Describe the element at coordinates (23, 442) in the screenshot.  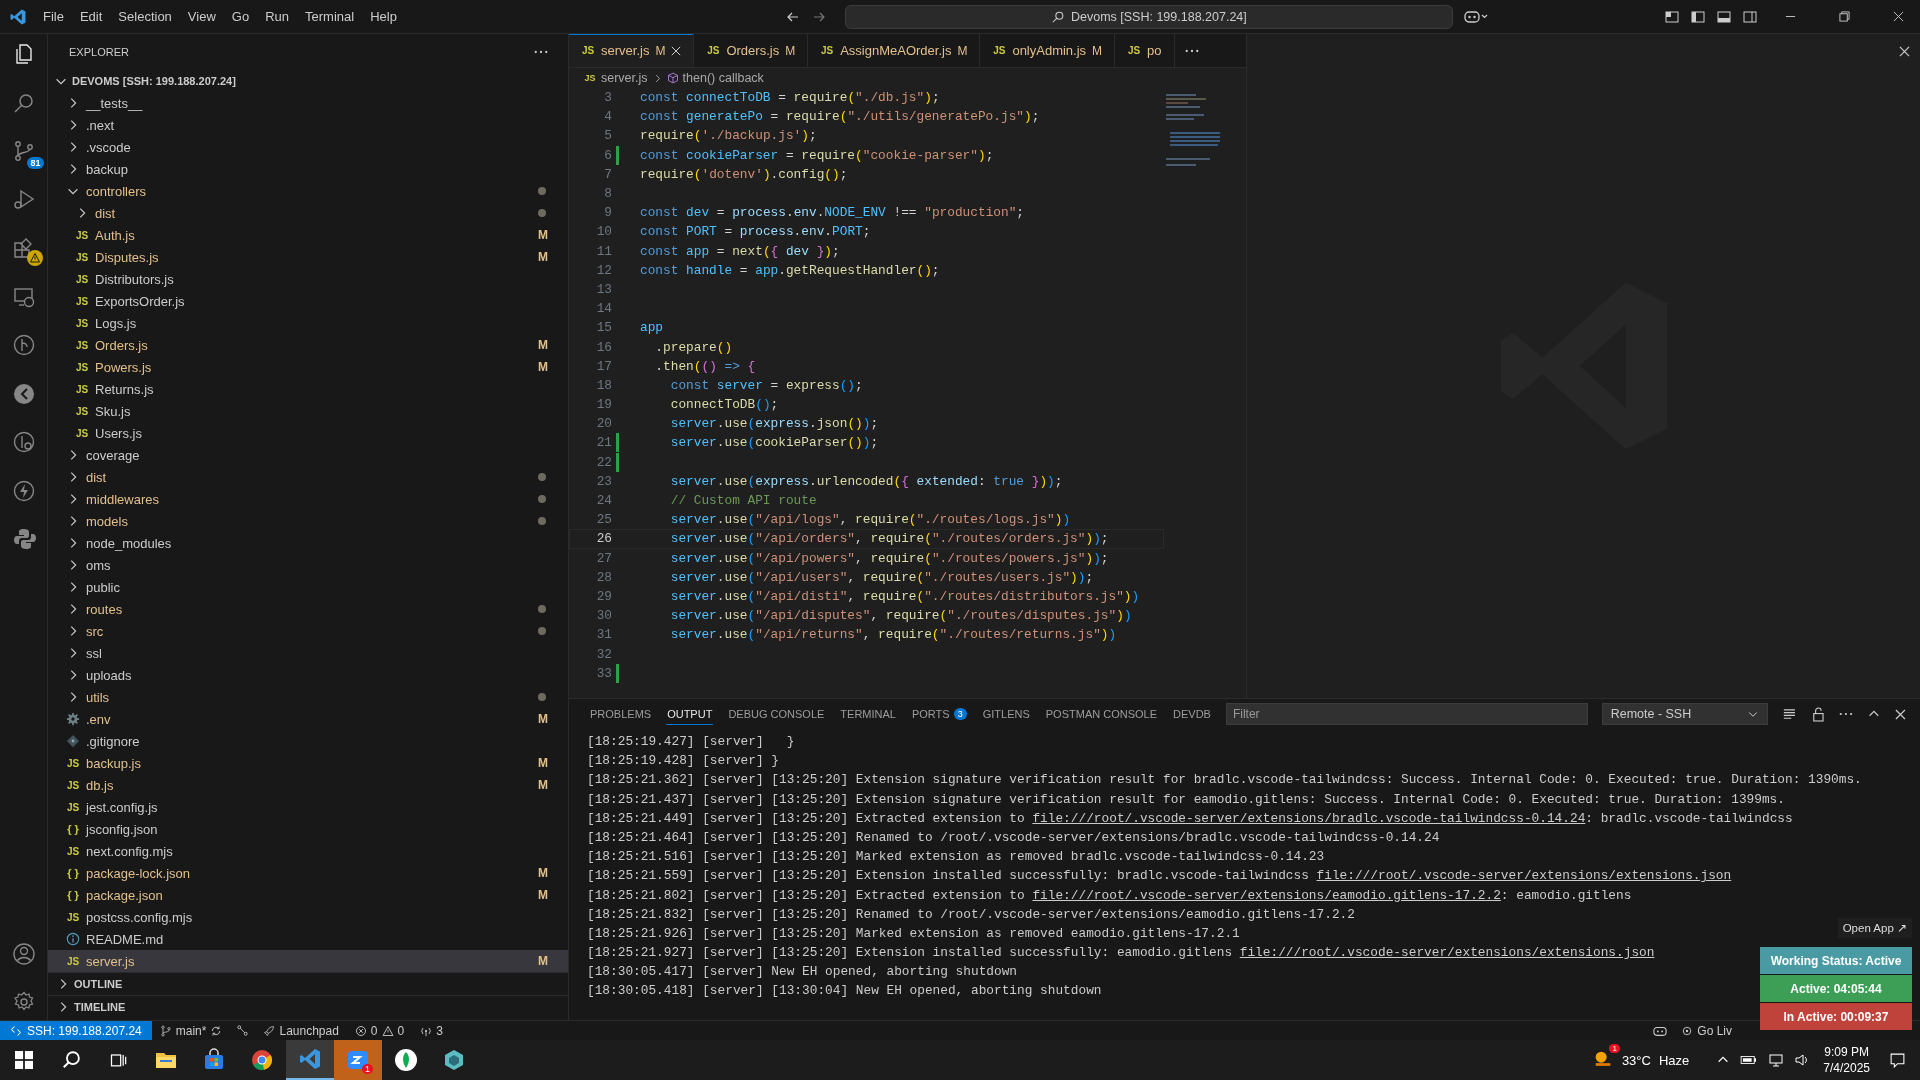
I see `history-circle-icon` at that location.